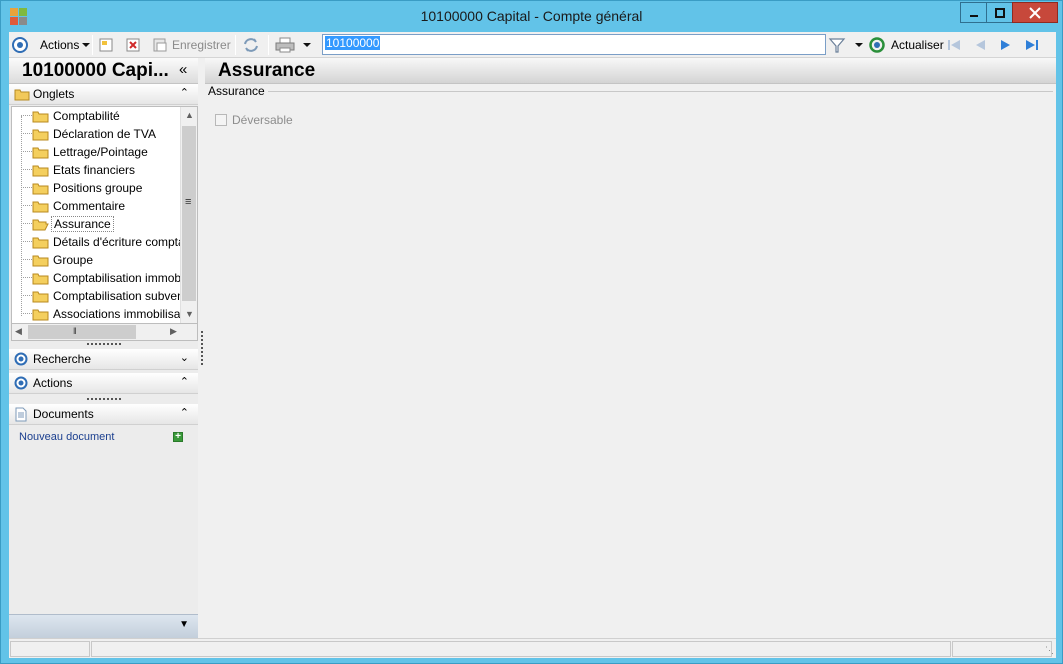  I want to click on search-input-value: 10100000, so click(353, 43).